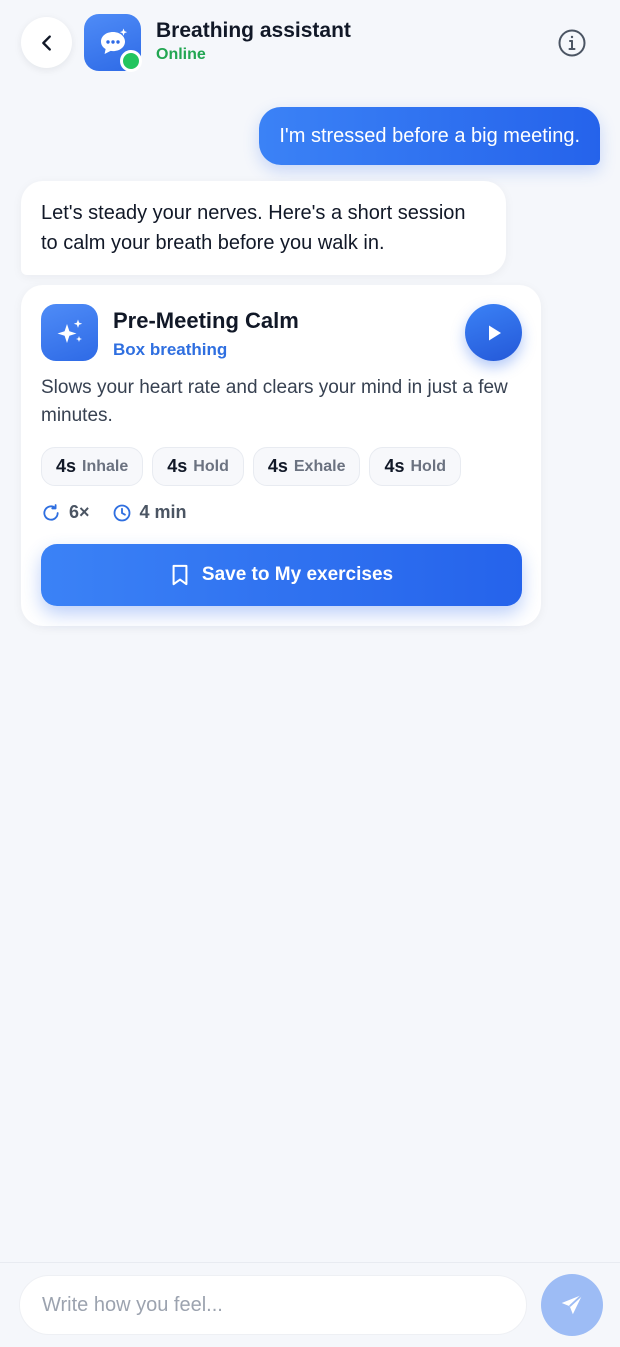  What do you see at coordinates (51, 512) in the screenshot?
I see `repeat-icon` at bounding box center [51, 512].